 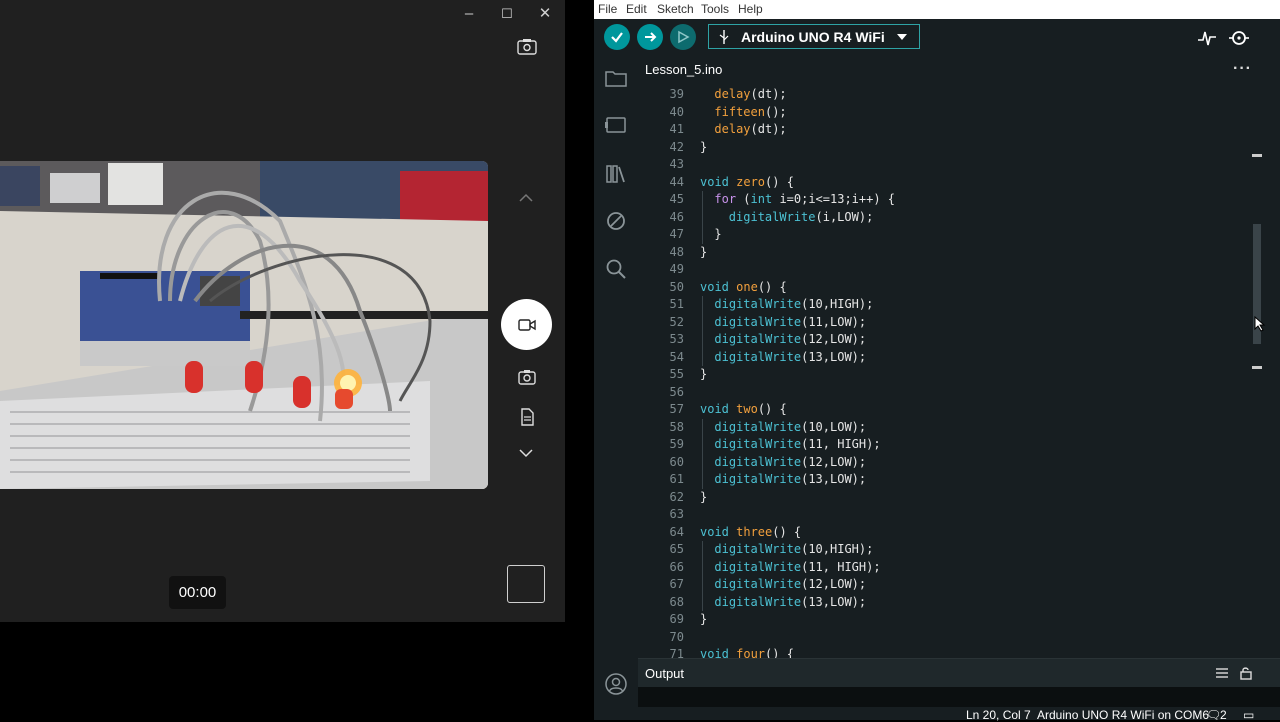 I want to click on code-line: 68 digitalWrite(13,LOW);, so click(x=944, y=603).